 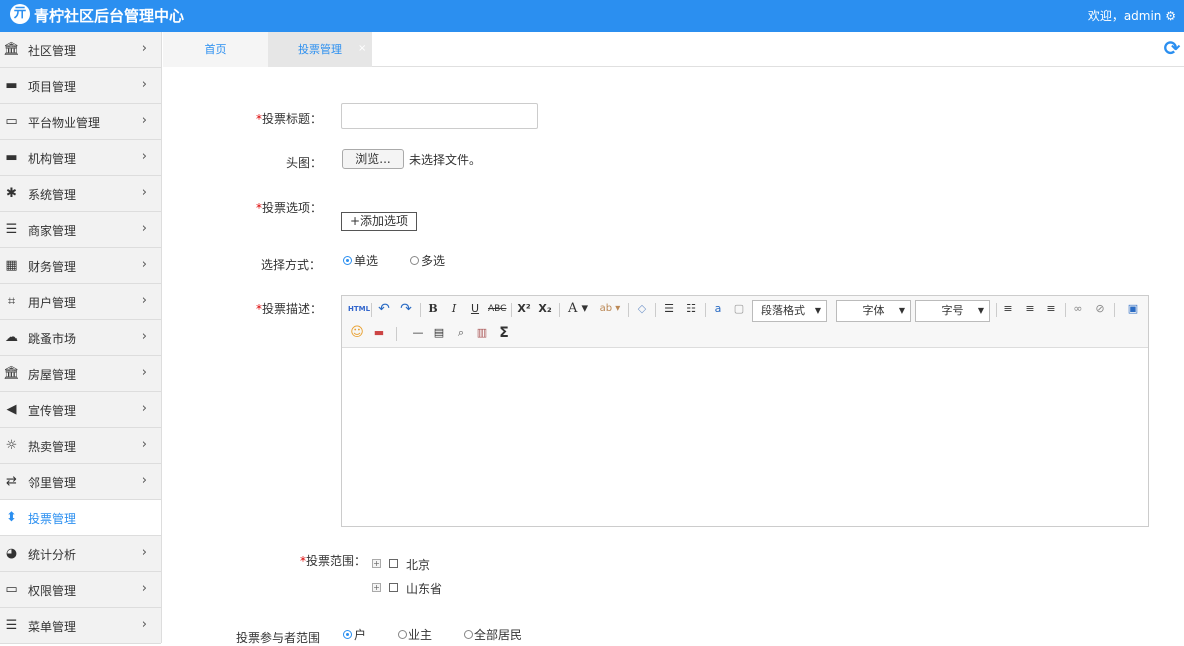 I want to click on sidebar-item-label: 系统管理, so click(x=52, y=195).